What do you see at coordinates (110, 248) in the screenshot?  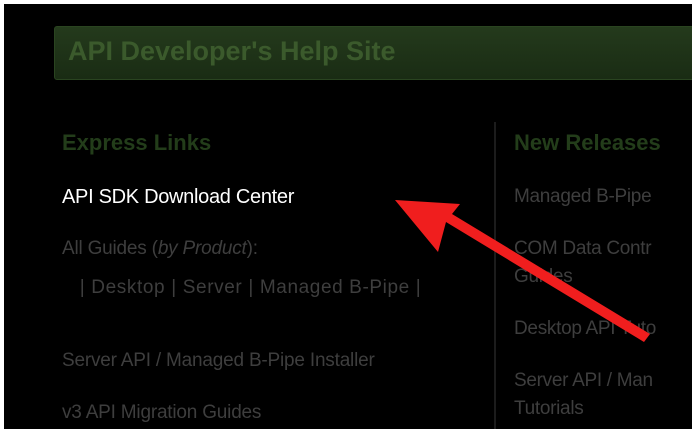 I see `all-guides-prefix: All Guides (` at bounding box center [110, 248].